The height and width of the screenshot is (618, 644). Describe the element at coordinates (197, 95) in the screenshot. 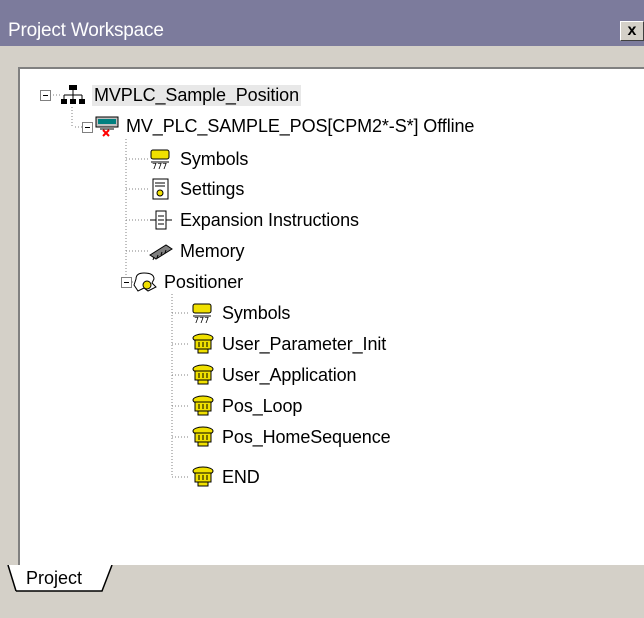

I see `tree-item-label: MVPLC_Sample_Position` at that location.